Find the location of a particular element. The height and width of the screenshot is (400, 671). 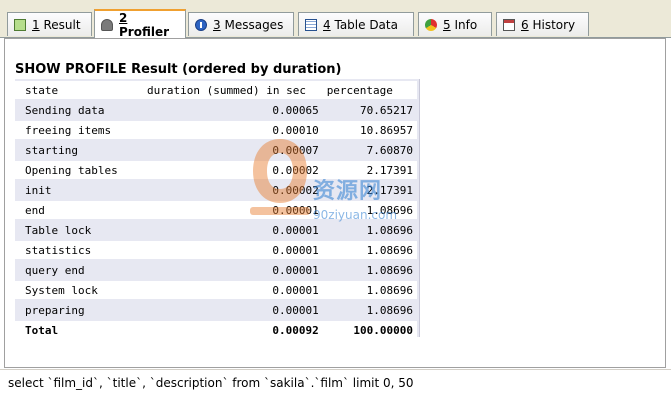

tab-profiler-label: Profiler is located at coordinates (144, 31).